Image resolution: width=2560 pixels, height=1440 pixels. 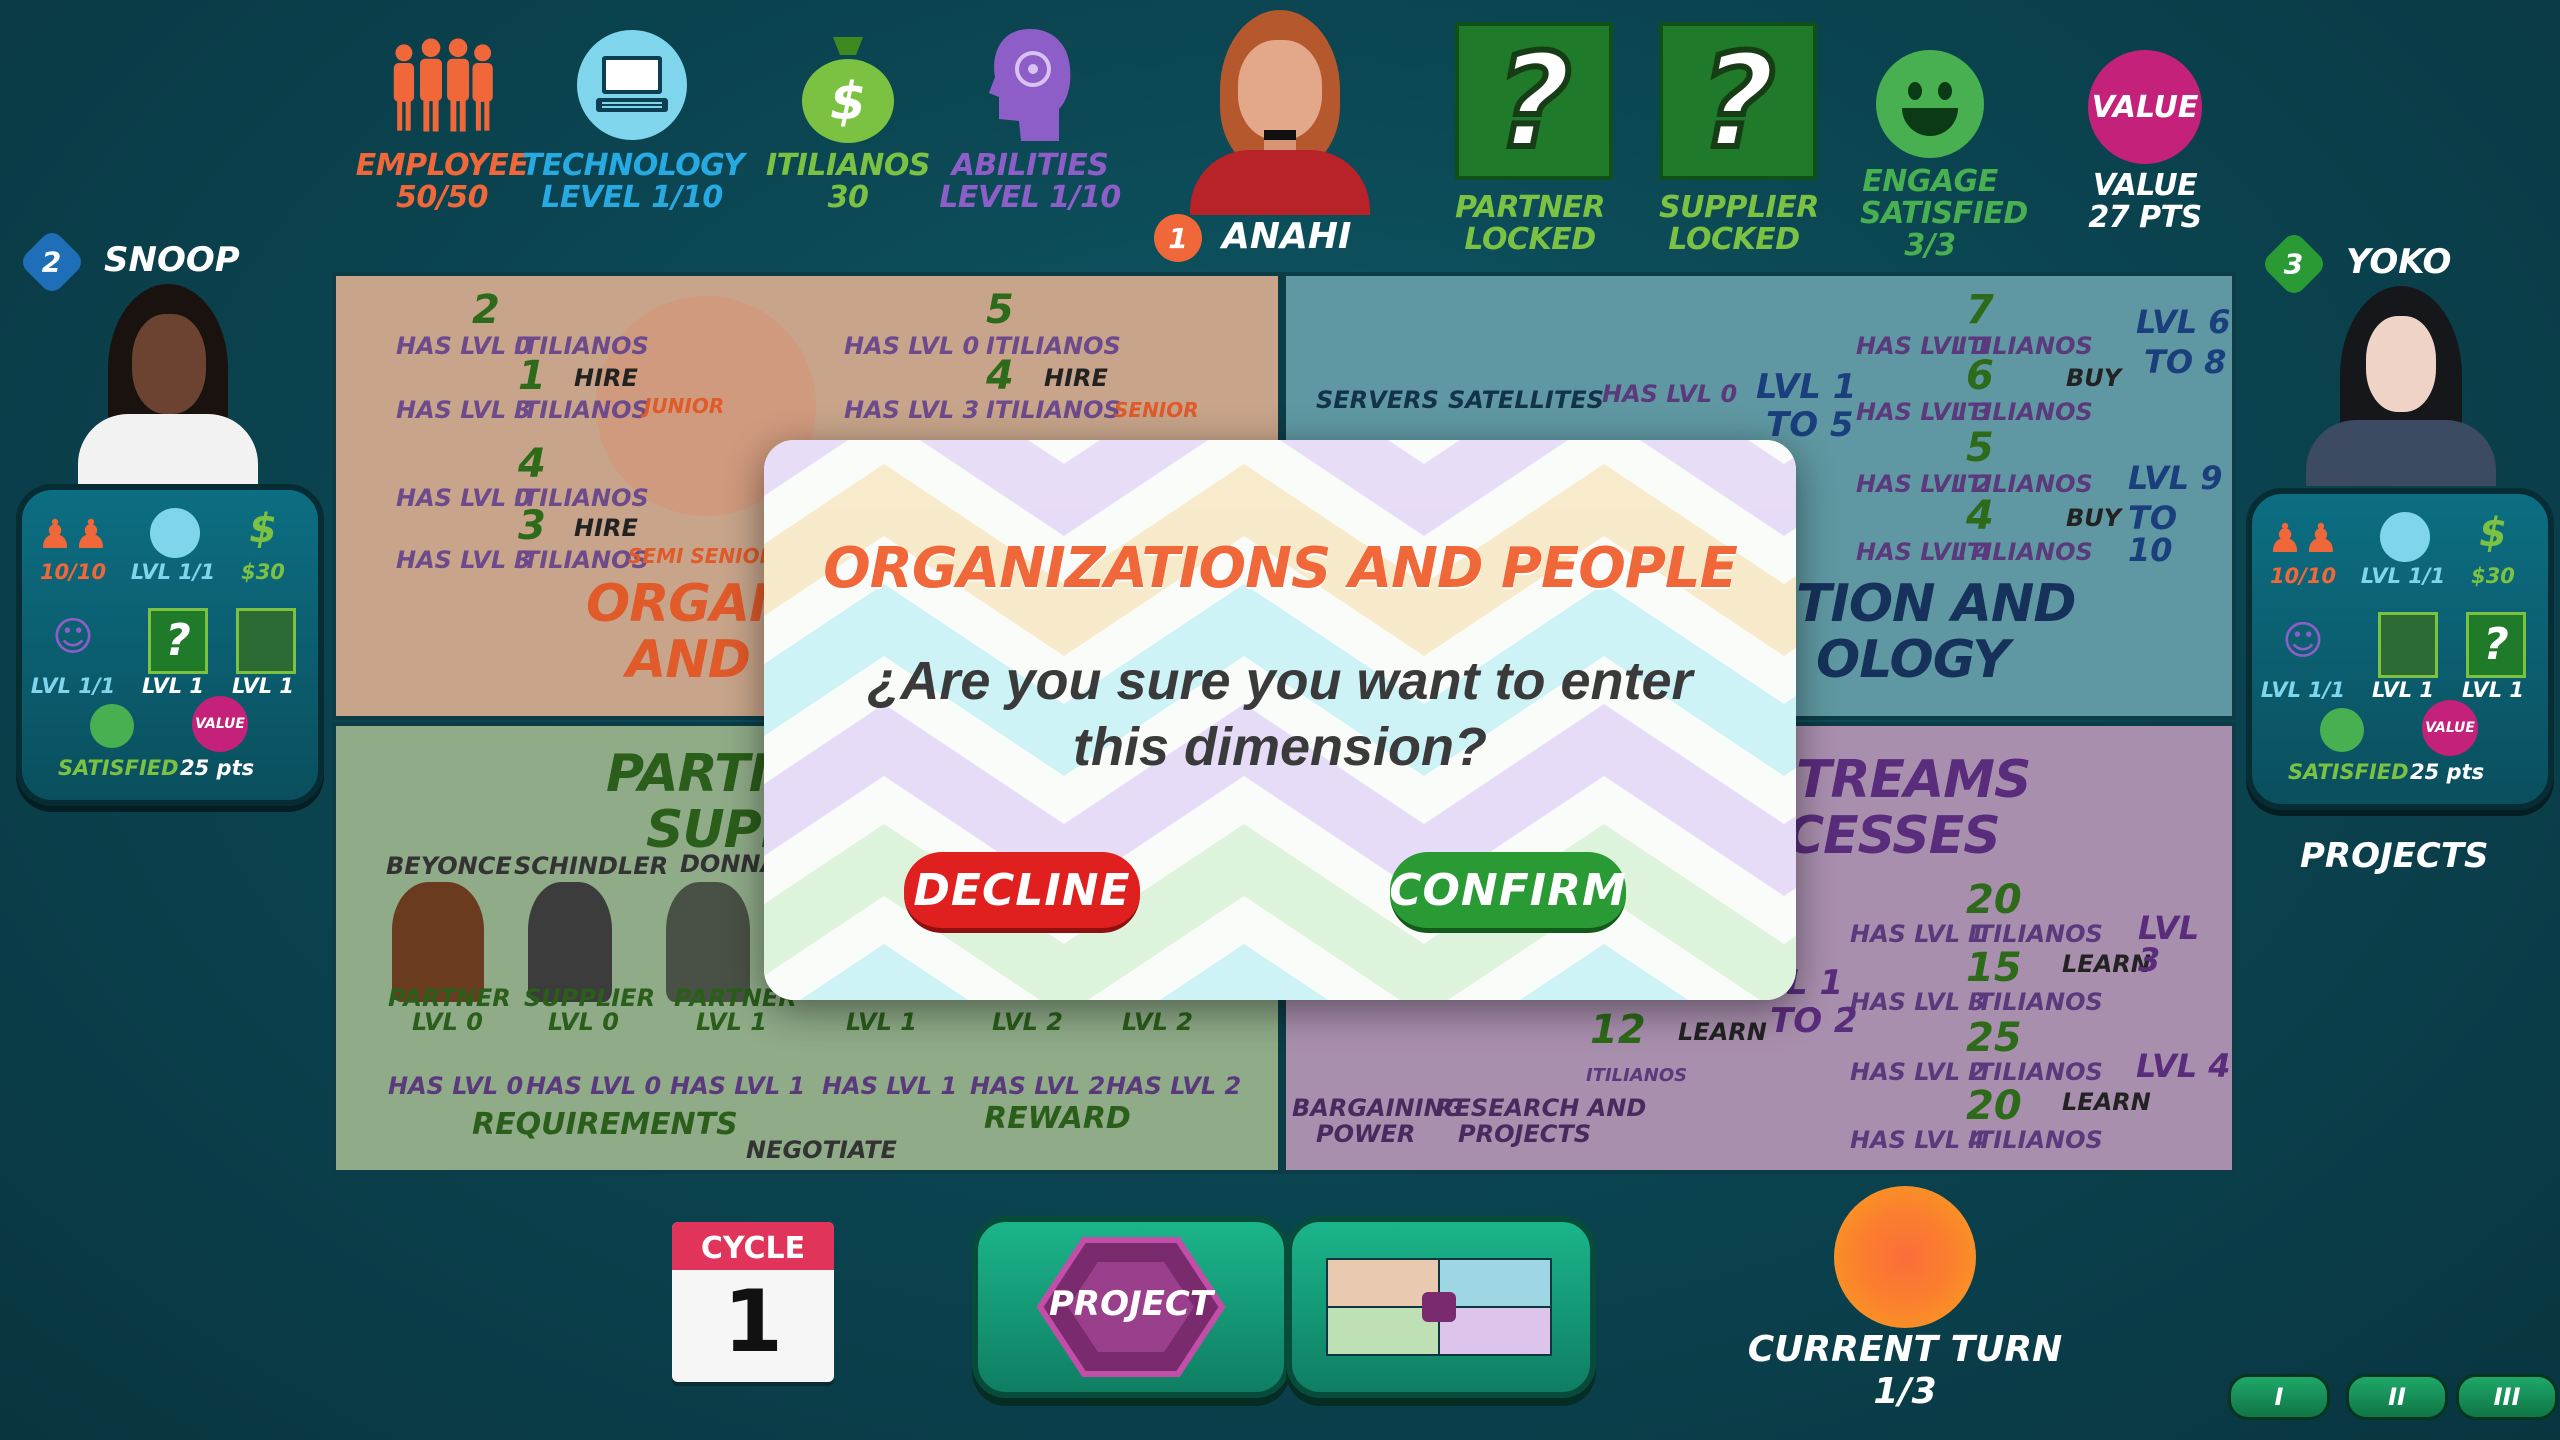 I want to click on streams-learn-3: LEARN, so click(x=1722, y=1032).